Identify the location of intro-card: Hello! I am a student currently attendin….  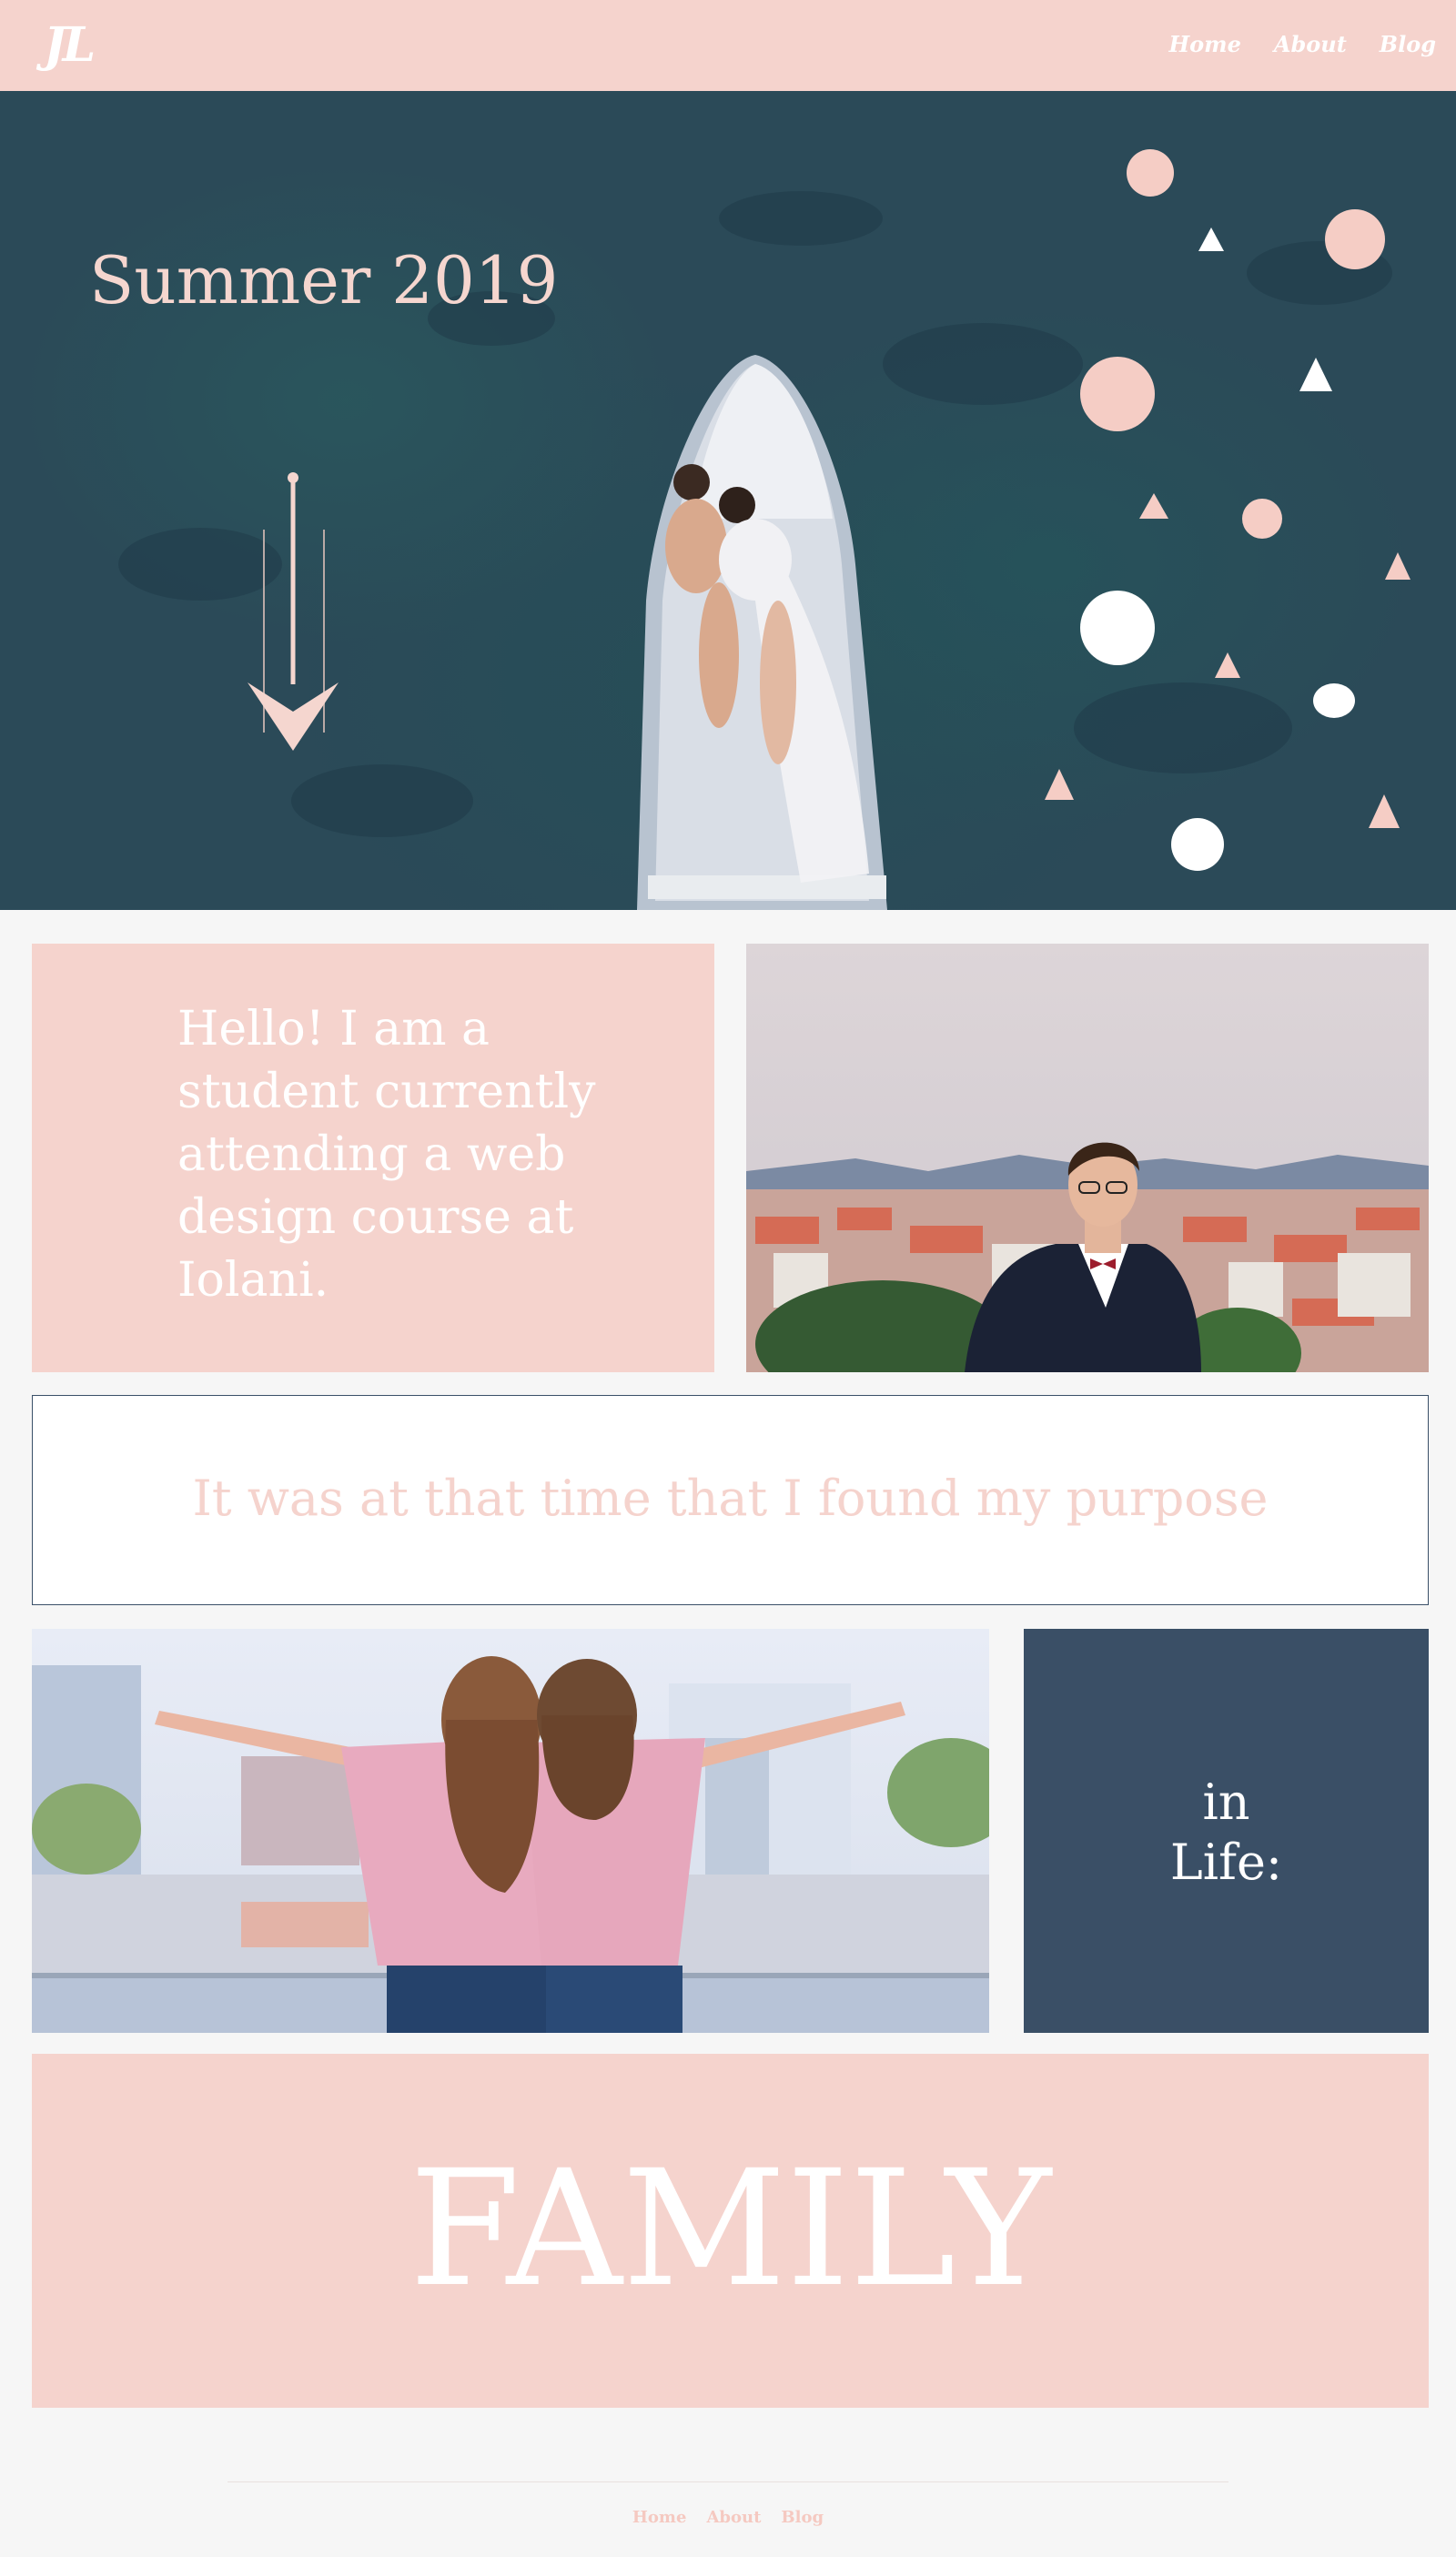
(373, 1158).